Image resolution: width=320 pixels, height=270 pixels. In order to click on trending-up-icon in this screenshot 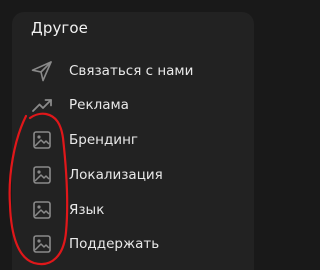, I will do `click(42, 105)`.